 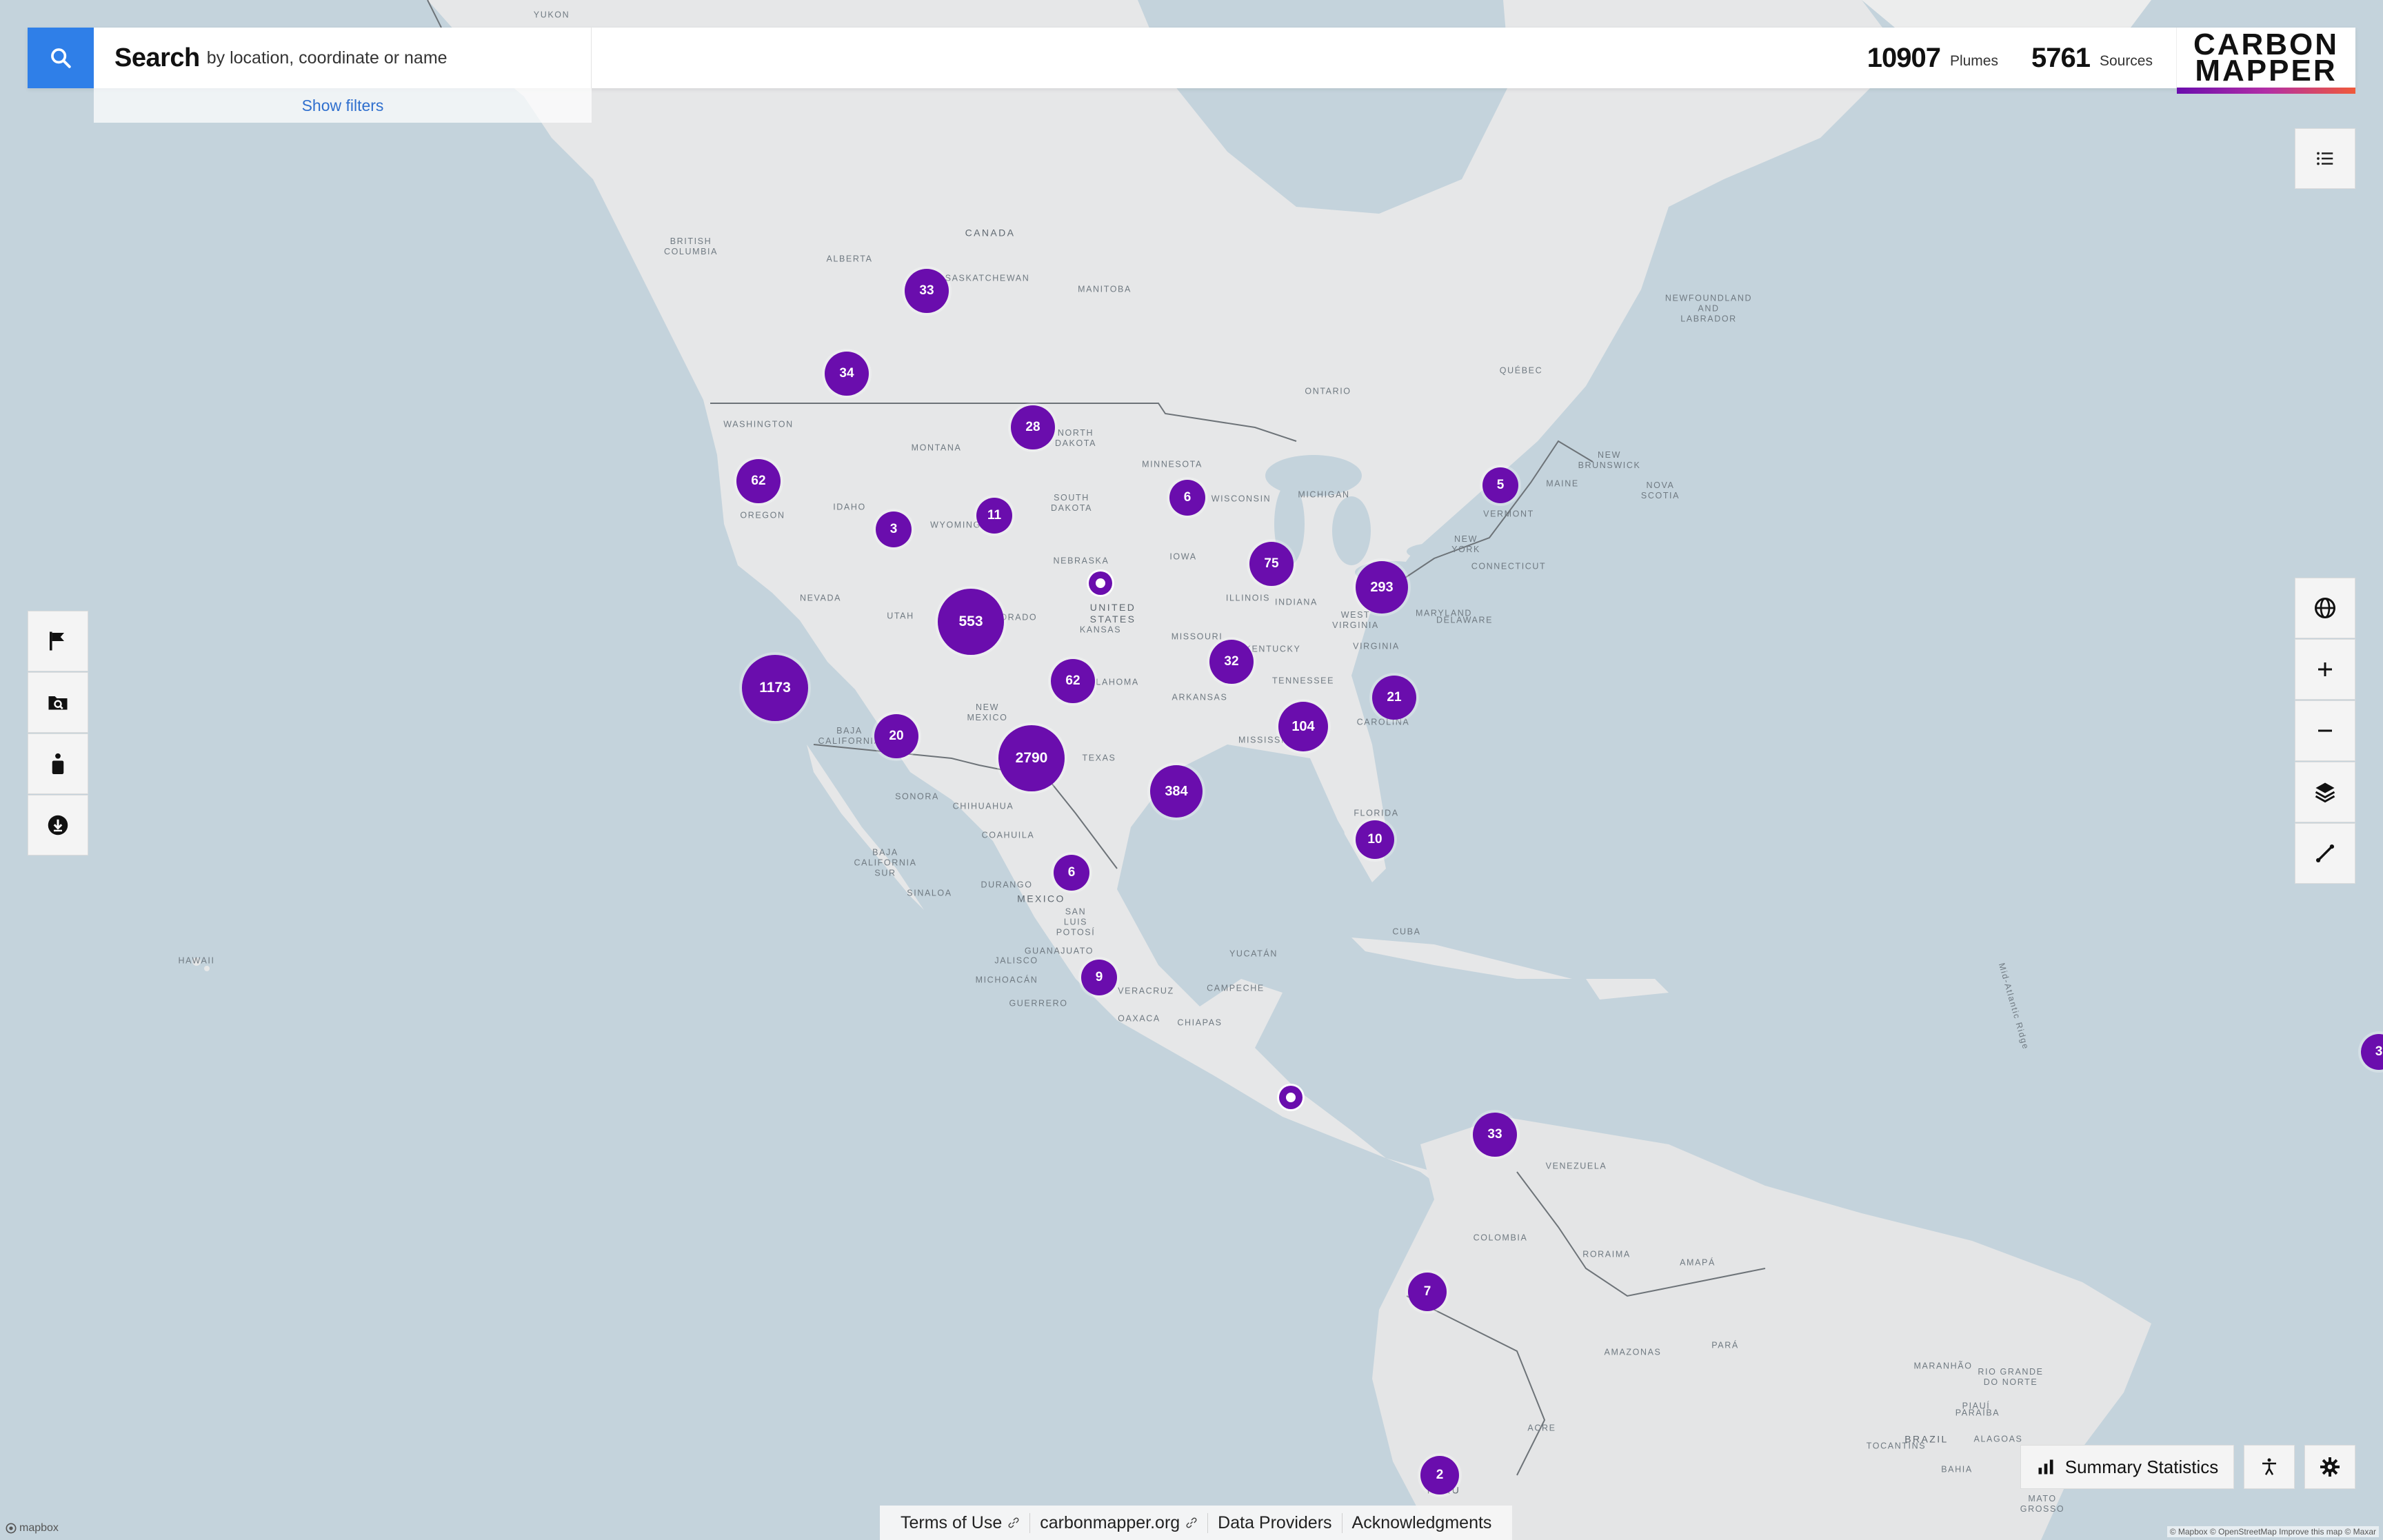 I want to click on map-label: KANSAS, so click(x=1100, y=630).